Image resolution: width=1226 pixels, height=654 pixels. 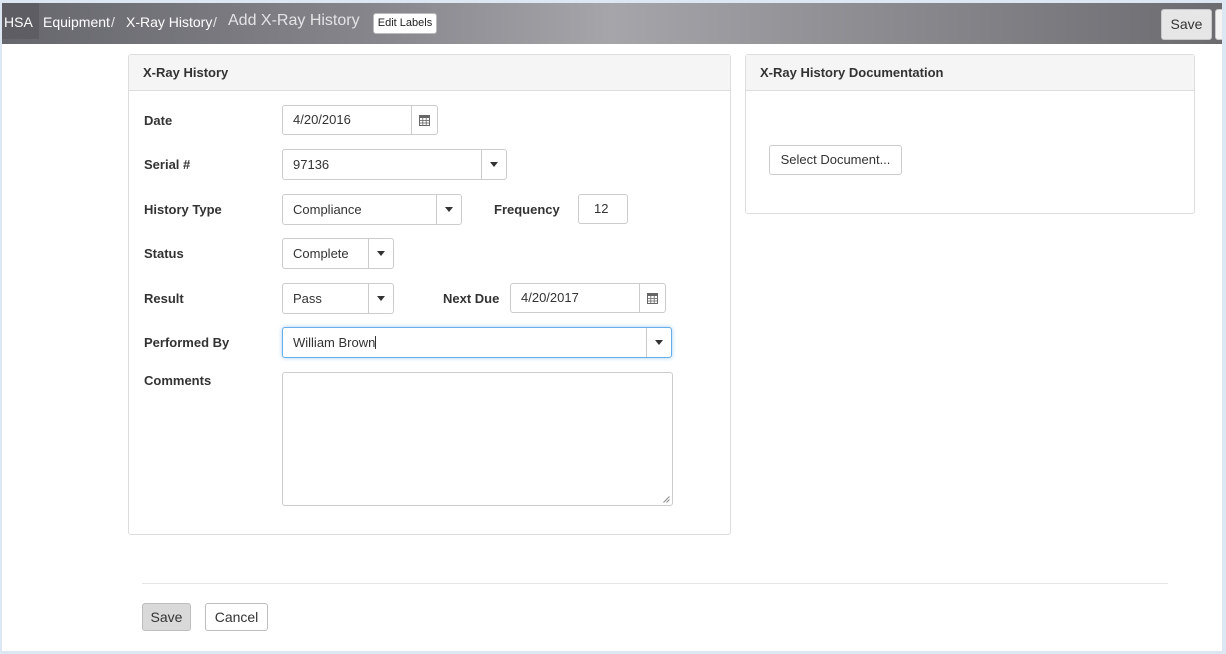 What do you see at coordinates (187, 342) in the screenshot?
I see `performed-by-label: Performed By` at bounding box center [187, 342].